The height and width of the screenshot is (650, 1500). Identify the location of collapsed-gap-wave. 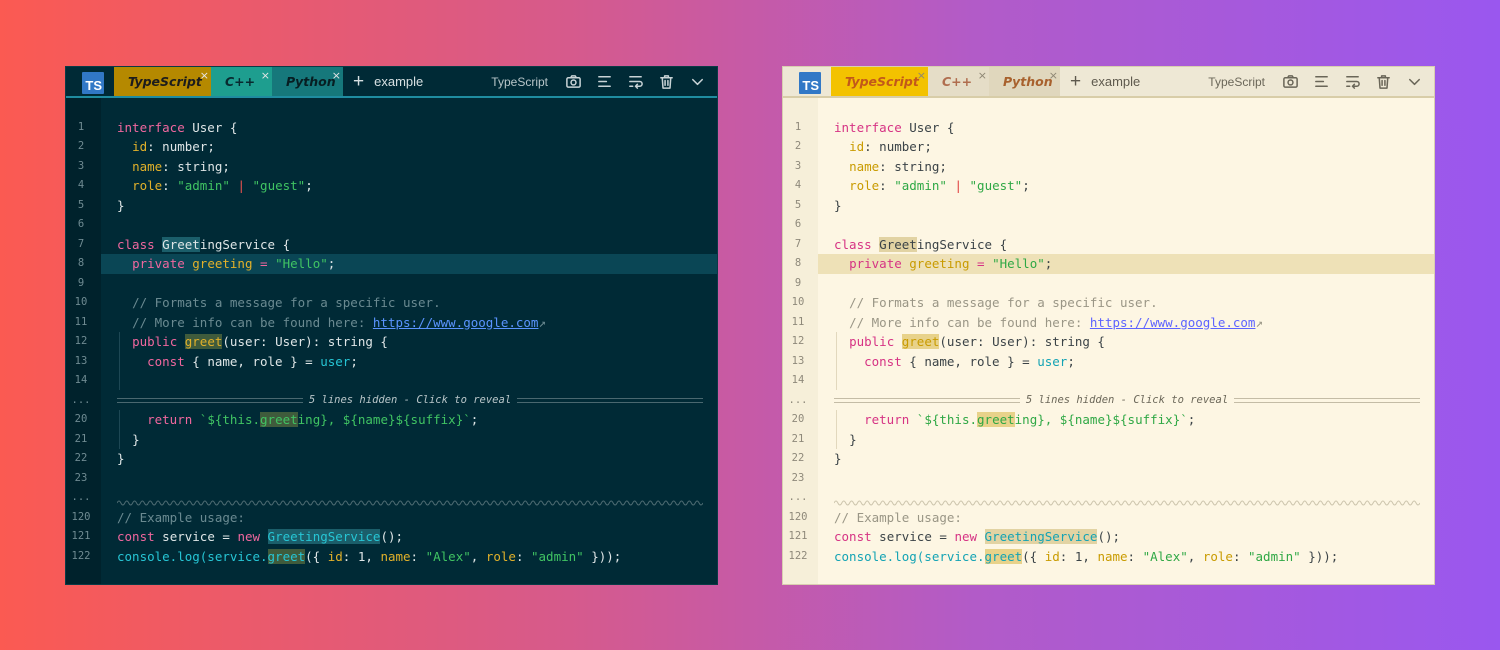
(410, 500).